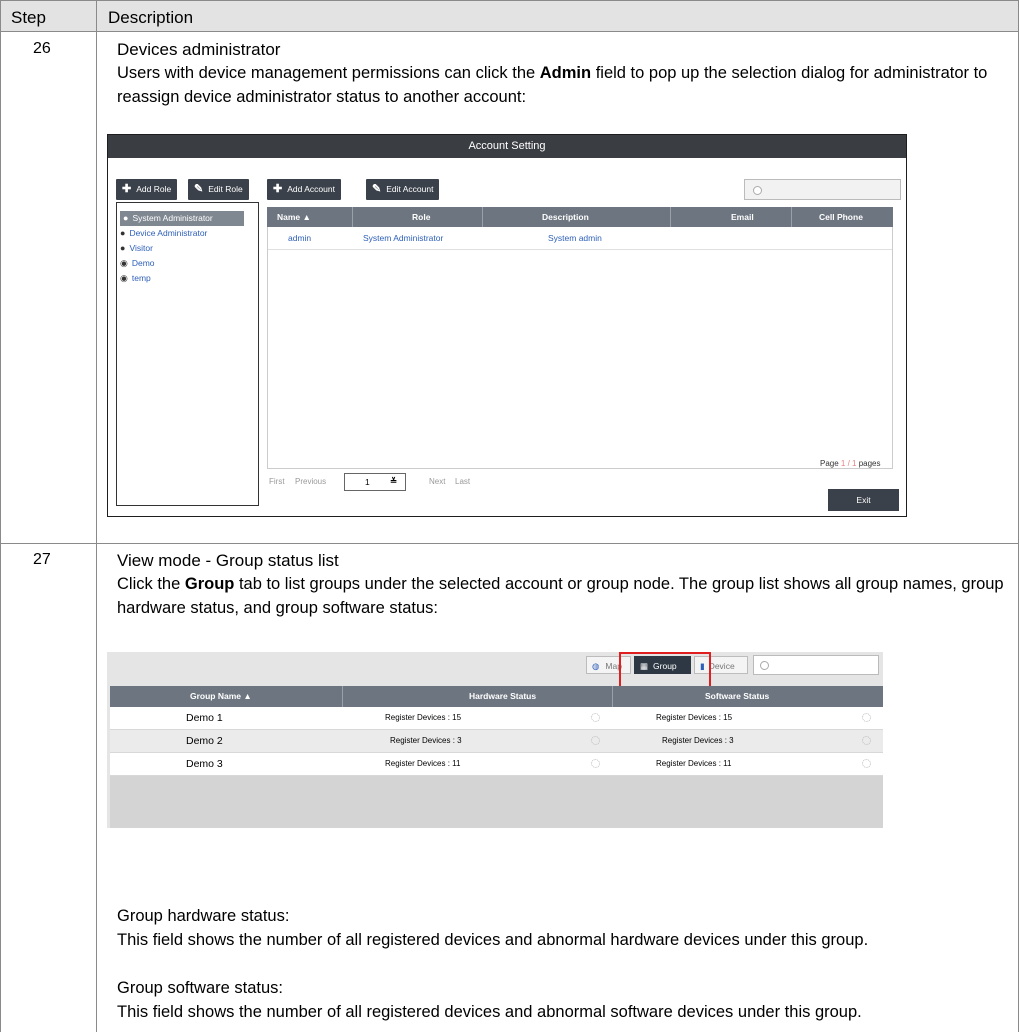  I want to click on sw-status-title: Group software status:, so click(200, 988).